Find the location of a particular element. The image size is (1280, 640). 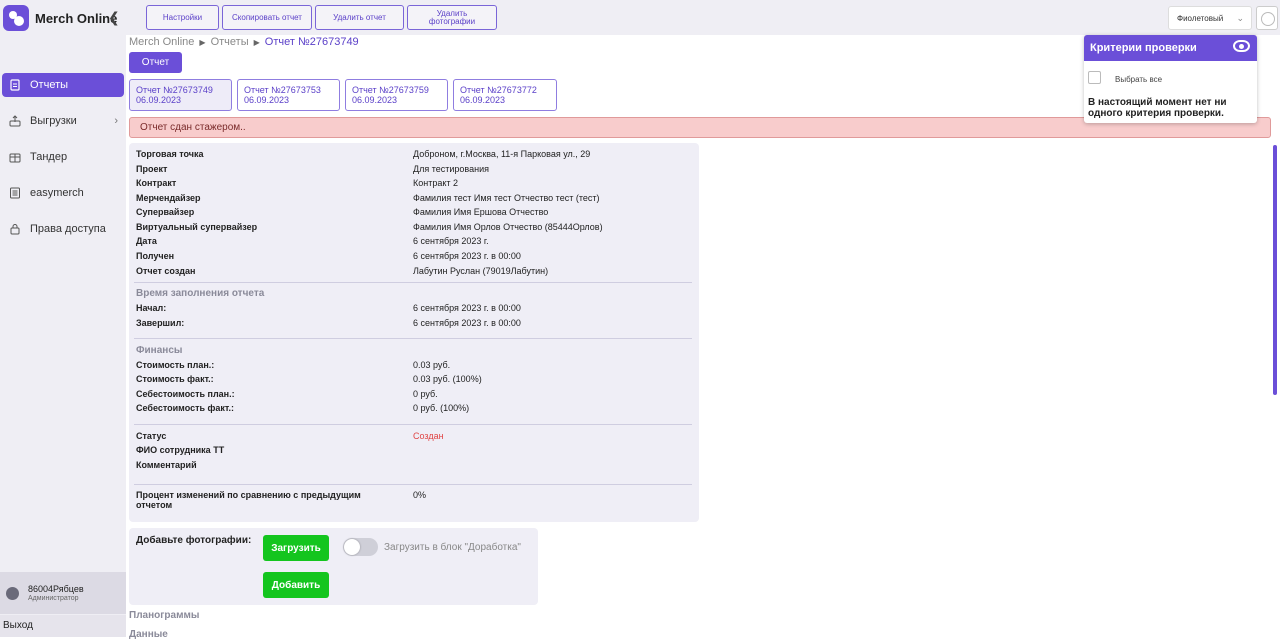

breadcrumb-reports: Отчеты is located at coordinates (230, 42).